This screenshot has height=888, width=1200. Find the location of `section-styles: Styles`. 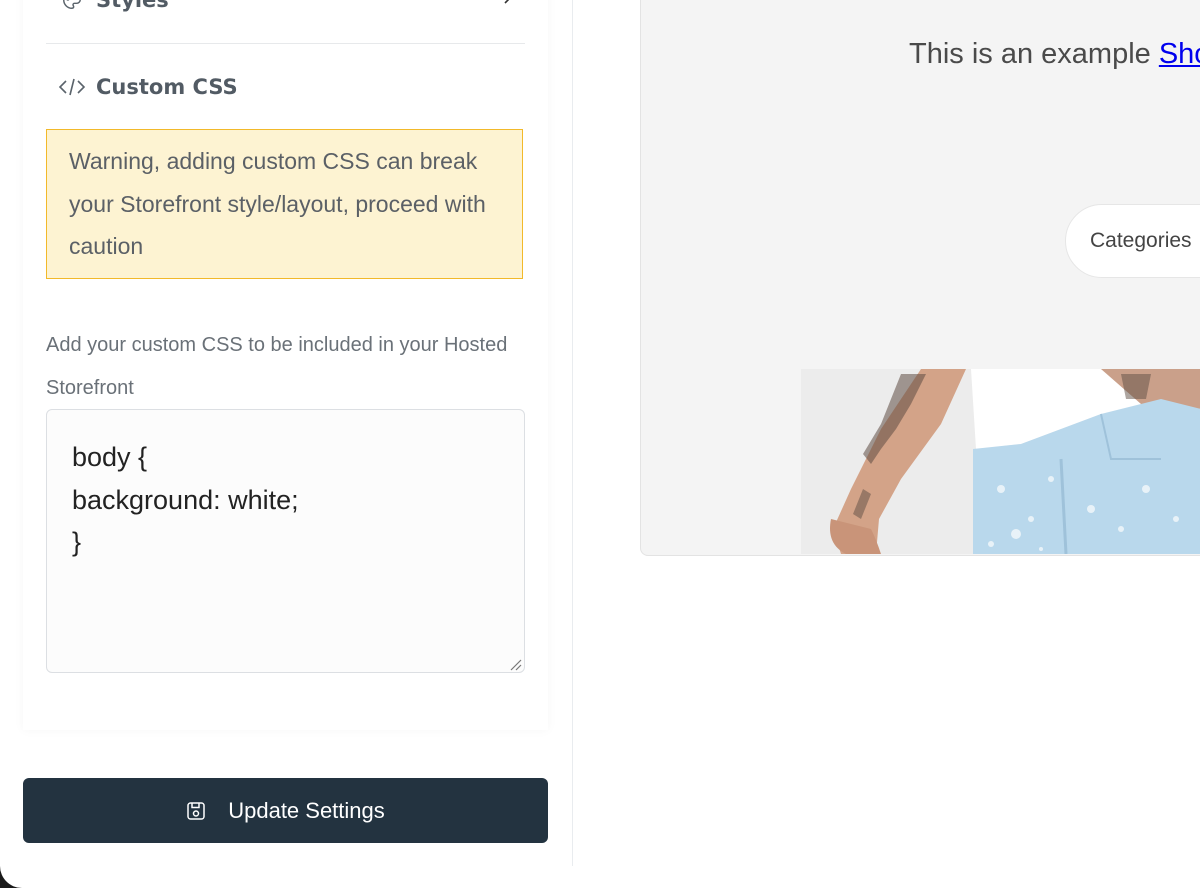

section-styles: Styles is located at coordinates (285, 11).